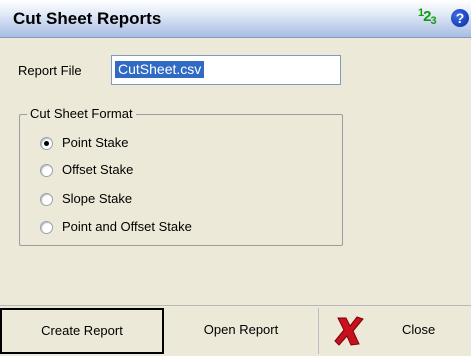 The image size is (471, 356). What do you see at coordinates (235, 19) in the screenshot?
I see `title-bar: Cut Sheet Reports 123 ?` at bounding box center [235, 19].